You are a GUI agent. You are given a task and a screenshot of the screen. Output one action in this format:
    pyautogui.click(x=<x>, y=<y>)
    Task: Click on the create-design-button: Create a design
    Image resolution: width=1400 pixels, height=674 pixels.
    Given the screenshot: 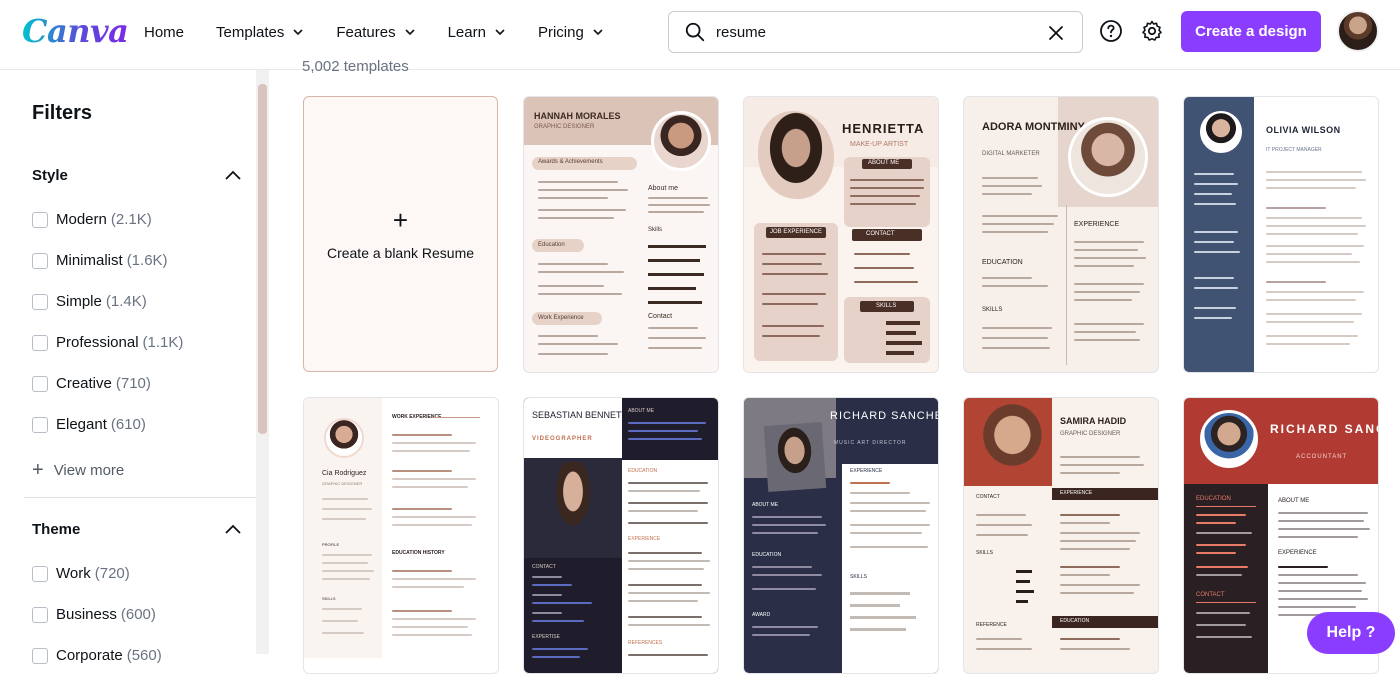 What is the action you would take?
    pyautogui.click(x=1251, y=31)
    